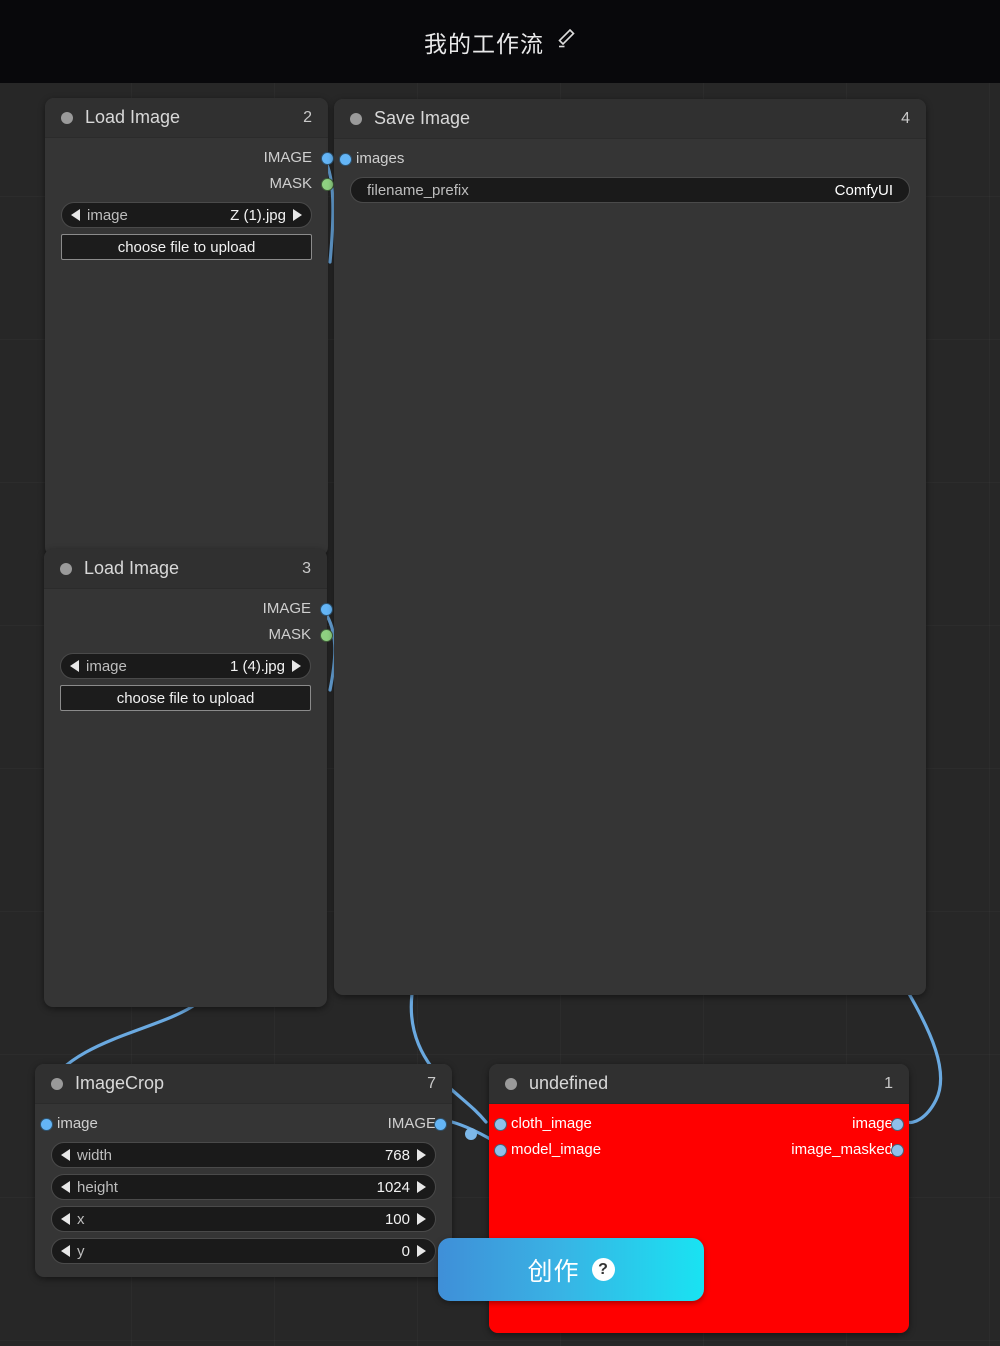 The image size is (1000, 1346). I want to click on link-saveimage-to-rednode, so click(924, 1057).